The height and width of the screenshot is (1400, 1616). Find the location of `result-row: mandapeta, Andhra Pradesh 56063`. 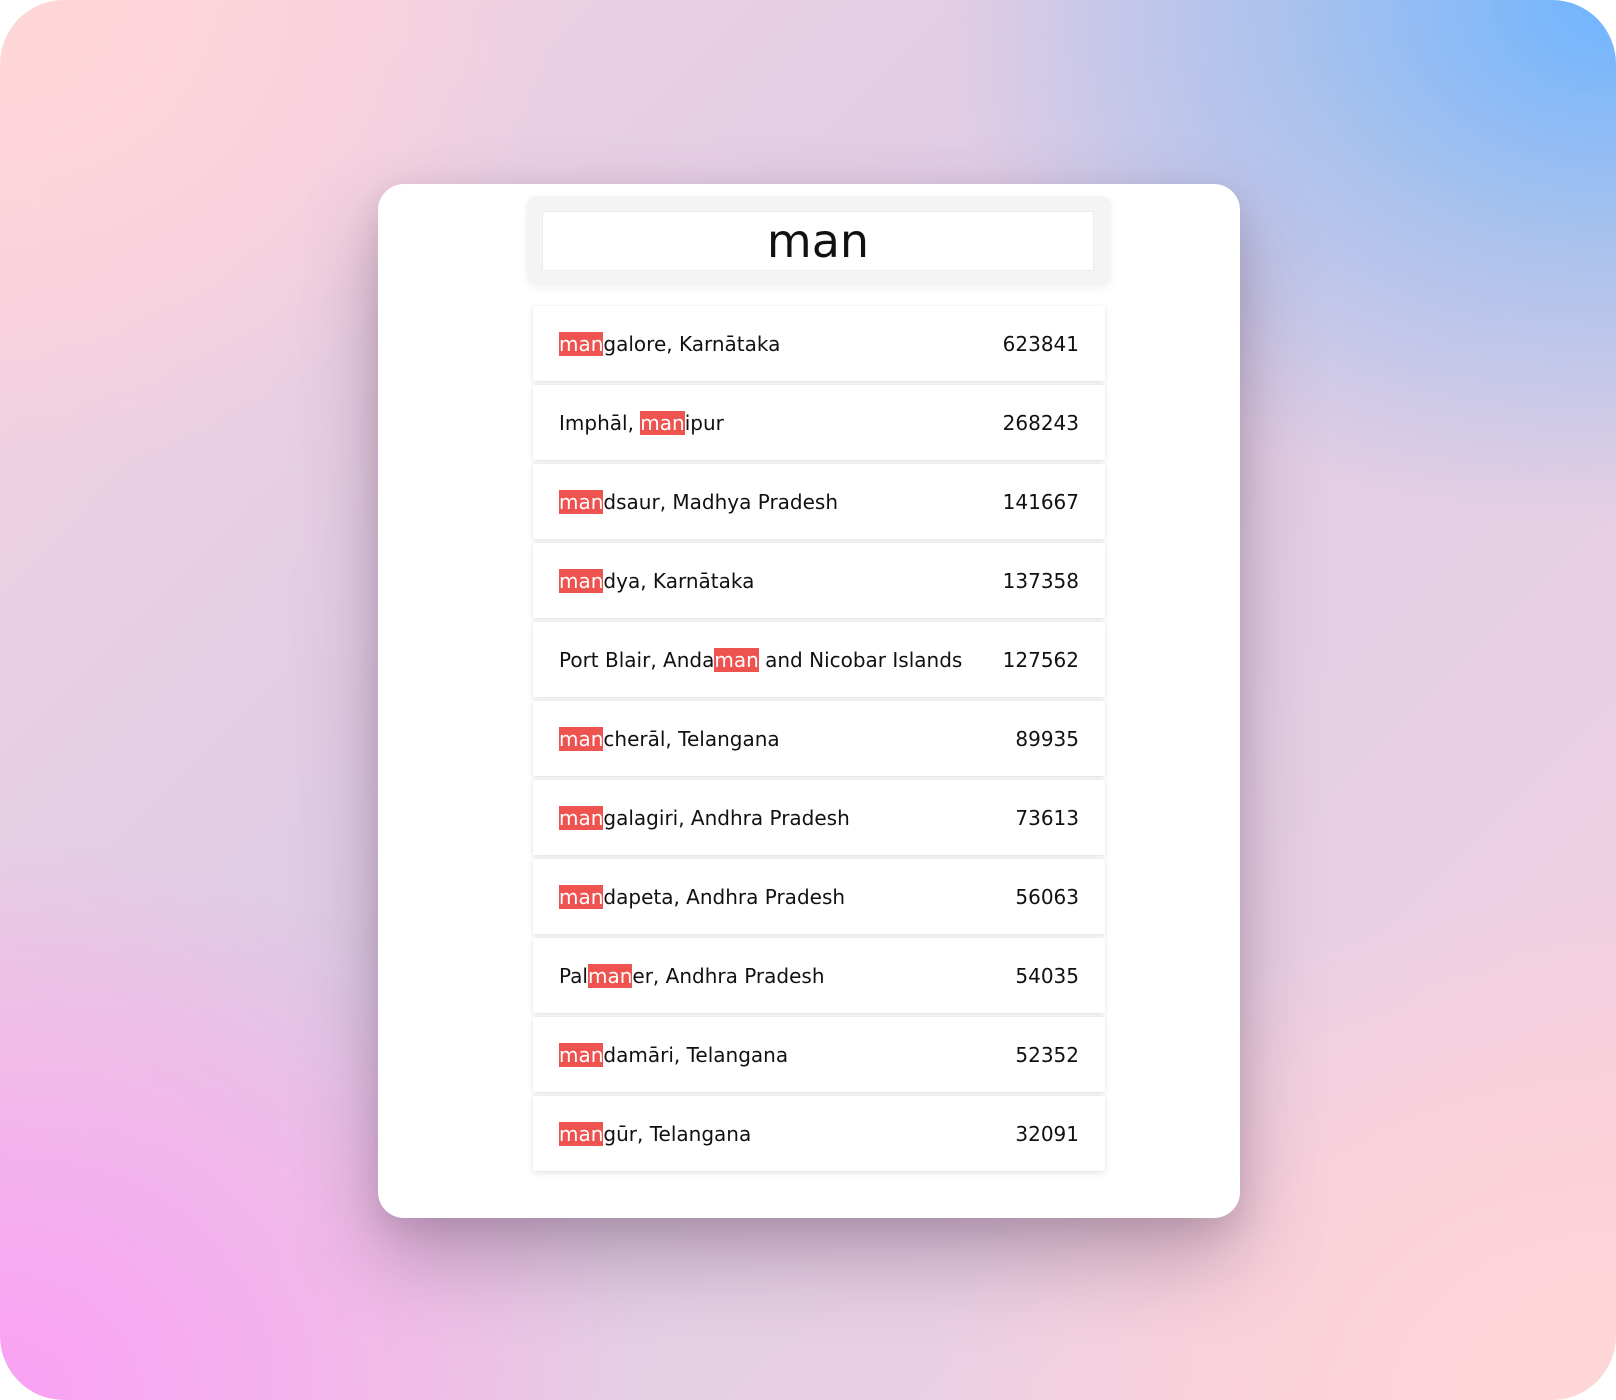

result-row: mandapeta, Andhra Pradesh 56063 is located at coordinates (819, 896).